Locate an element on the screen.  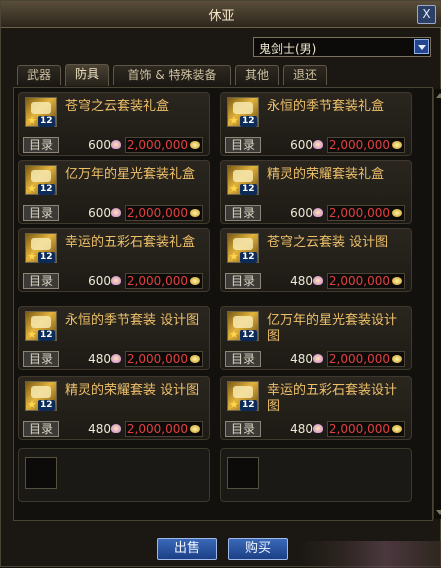
item-card: ★ 12 永恒的季节套装礼盒 目录 600 2,000,000 is located at coordinates (316, 124).